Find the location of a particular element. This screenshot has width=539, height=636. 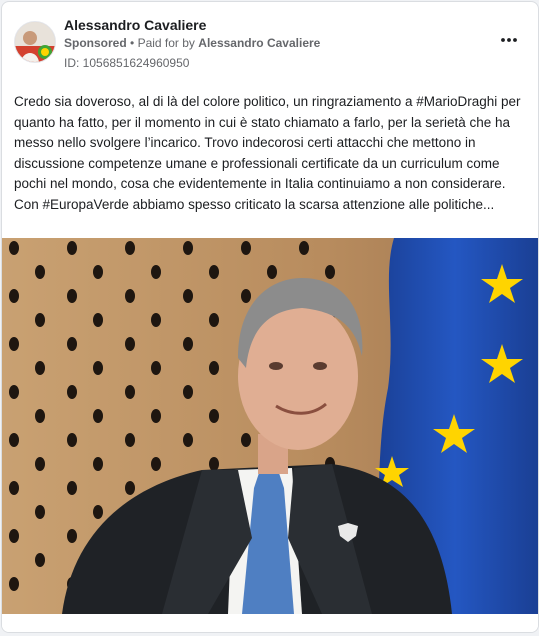

avatar-photo-icon is located at coordinates (35, 42).